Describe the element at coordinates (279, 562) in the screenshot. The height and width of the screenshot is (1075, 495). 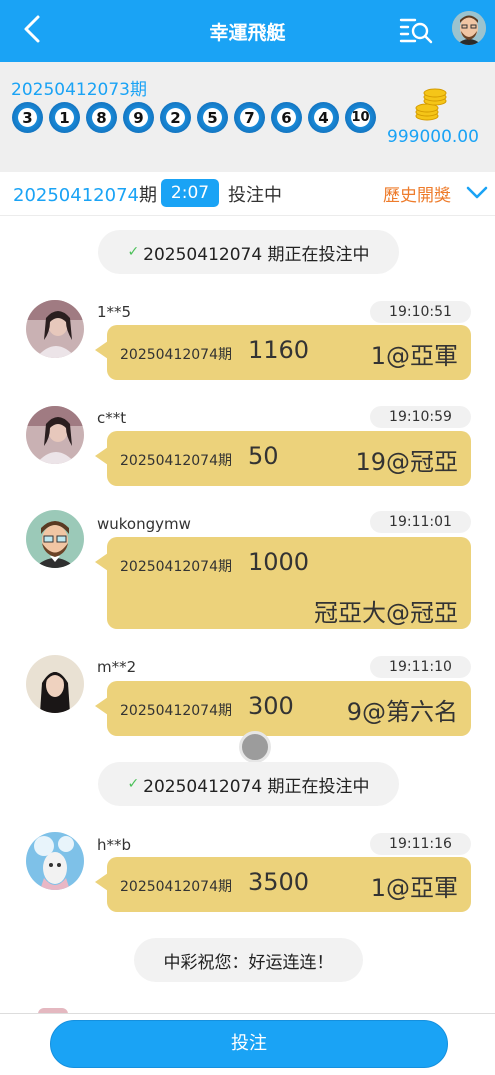
I see `bet-amount: 1000` at that location.